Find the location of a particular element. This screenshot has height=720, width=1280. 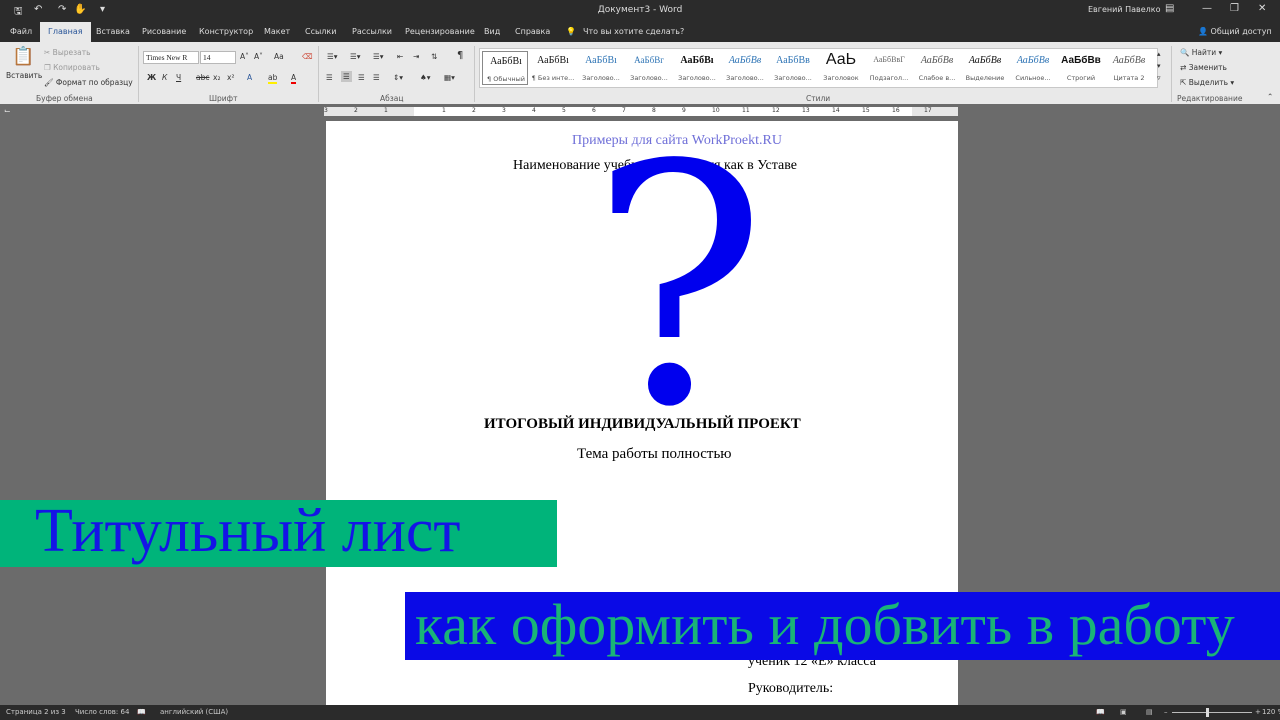

underline-button: Ч is located at coordinates (178, 77).